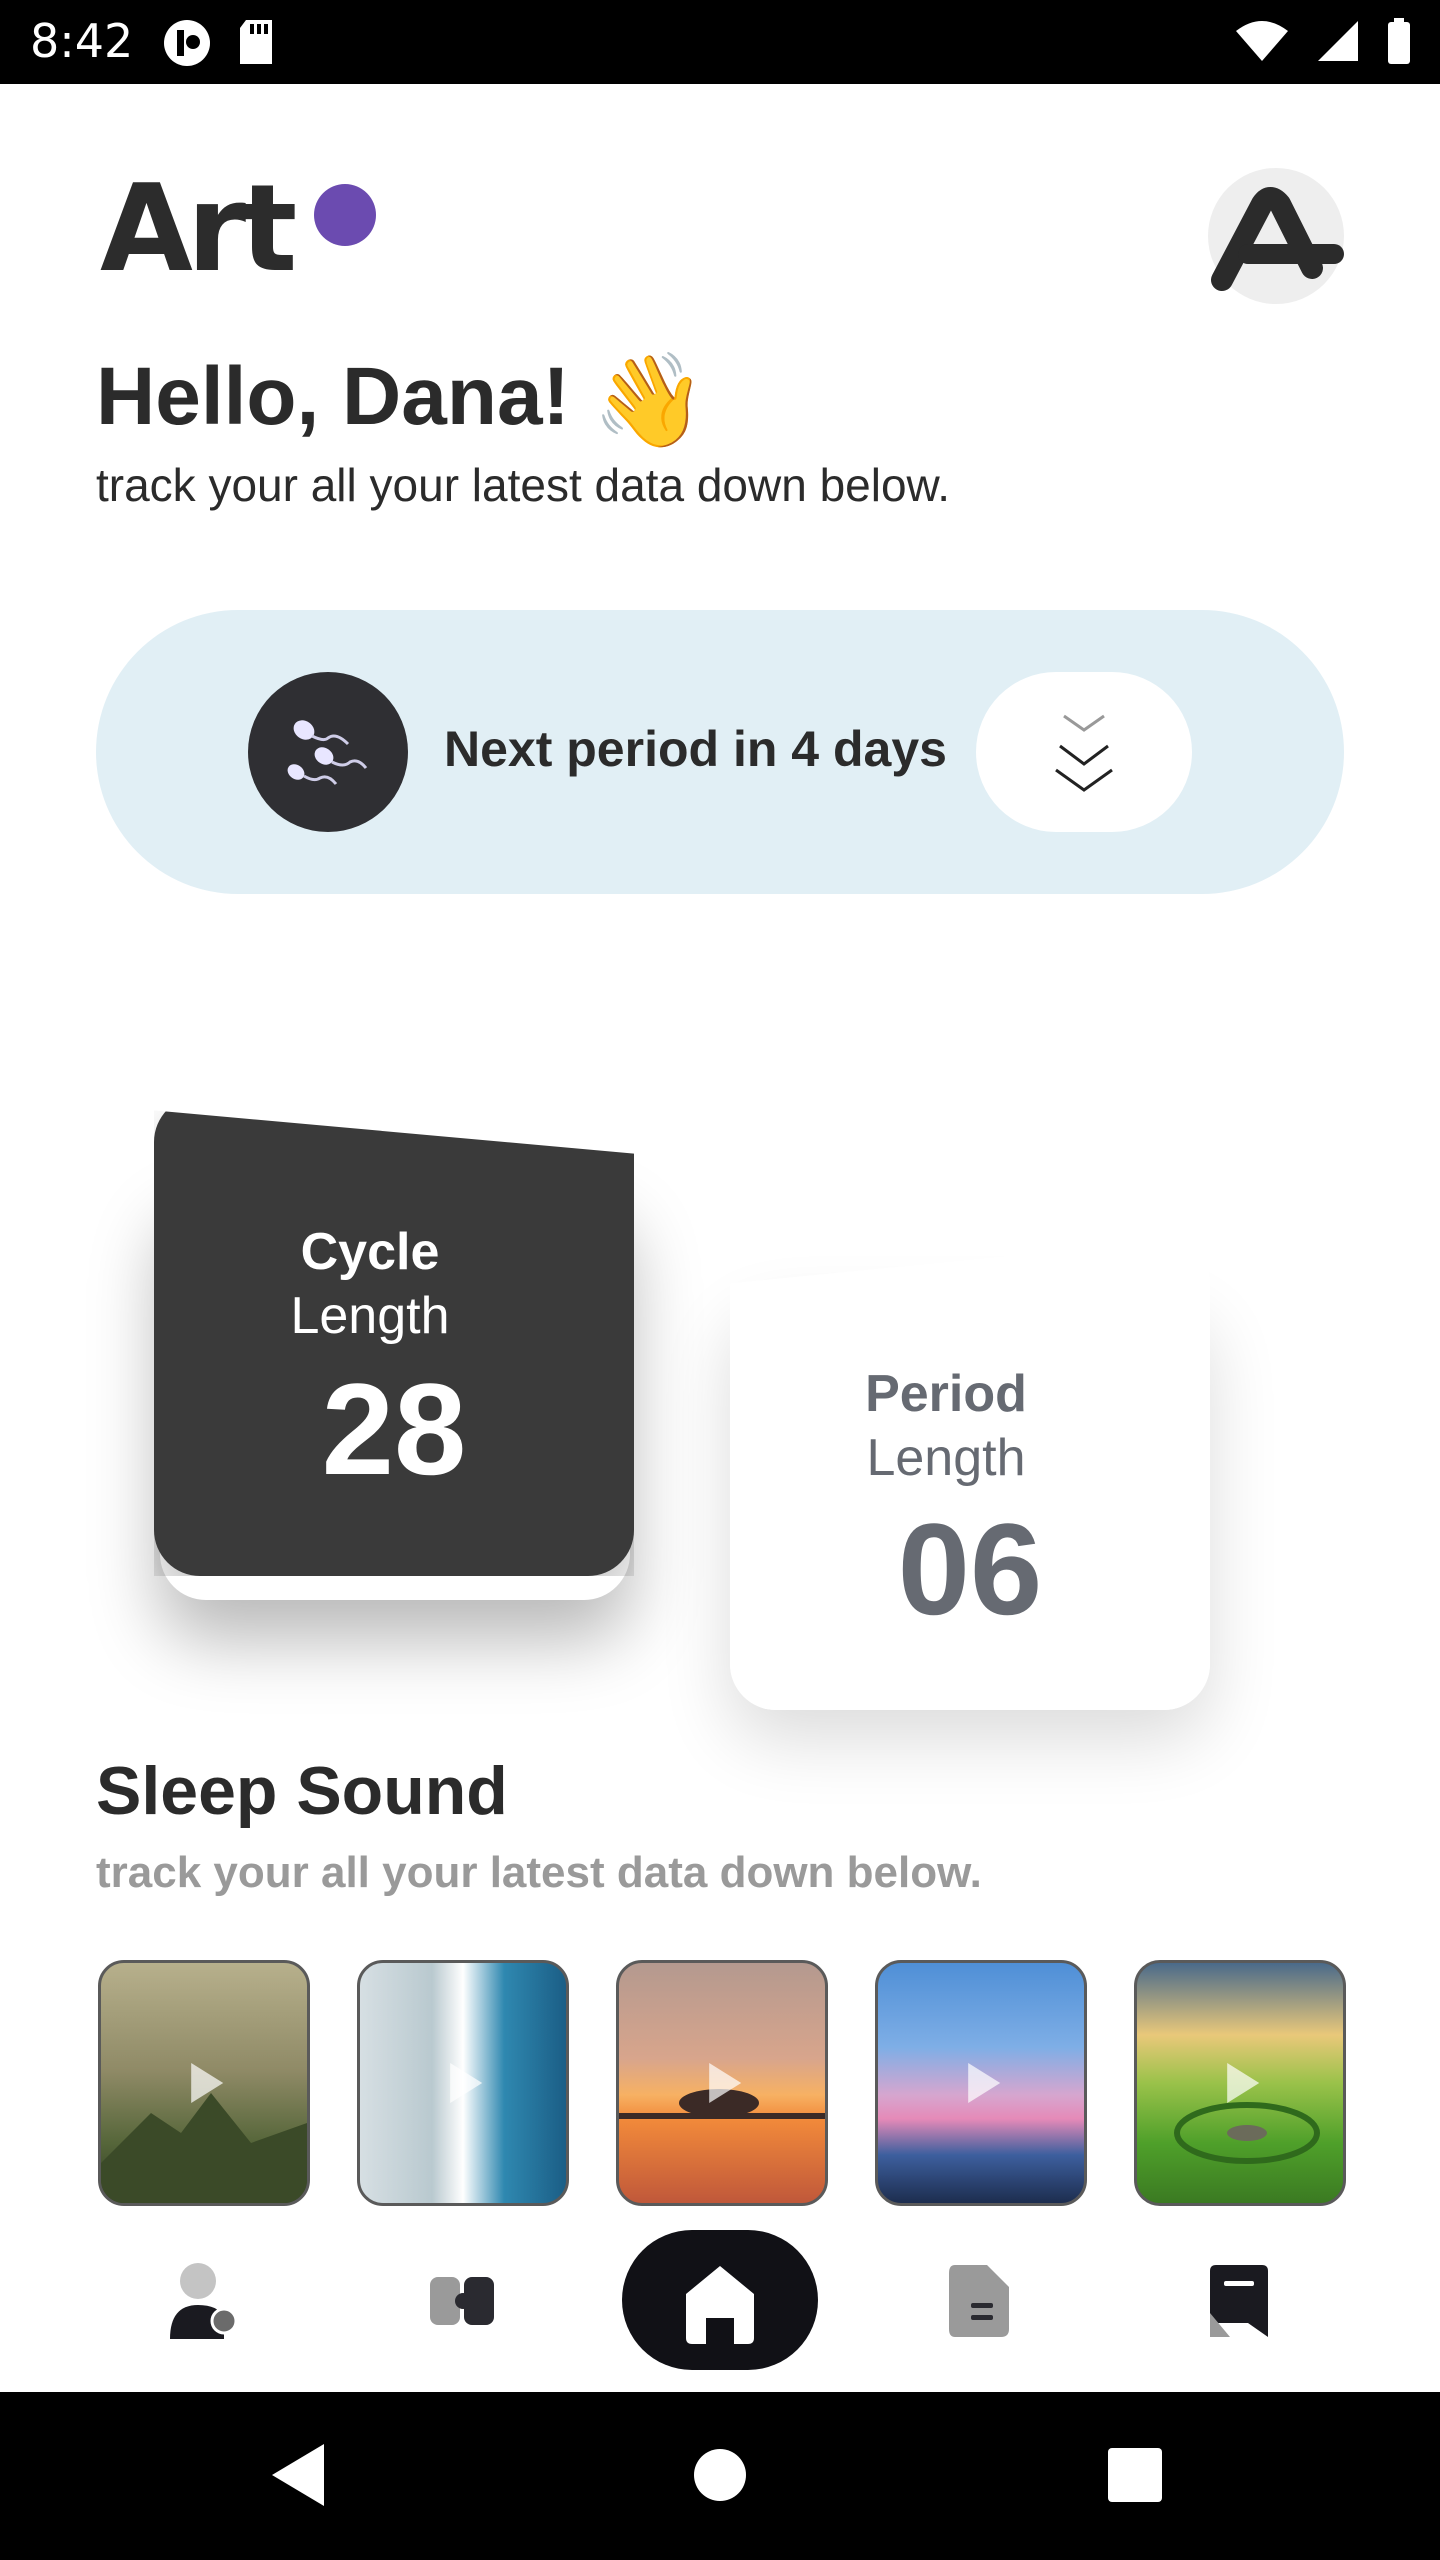 The image size is (1440, 2560). I want to click on next-period-card: Next period in 4 days, so click(720, 752).